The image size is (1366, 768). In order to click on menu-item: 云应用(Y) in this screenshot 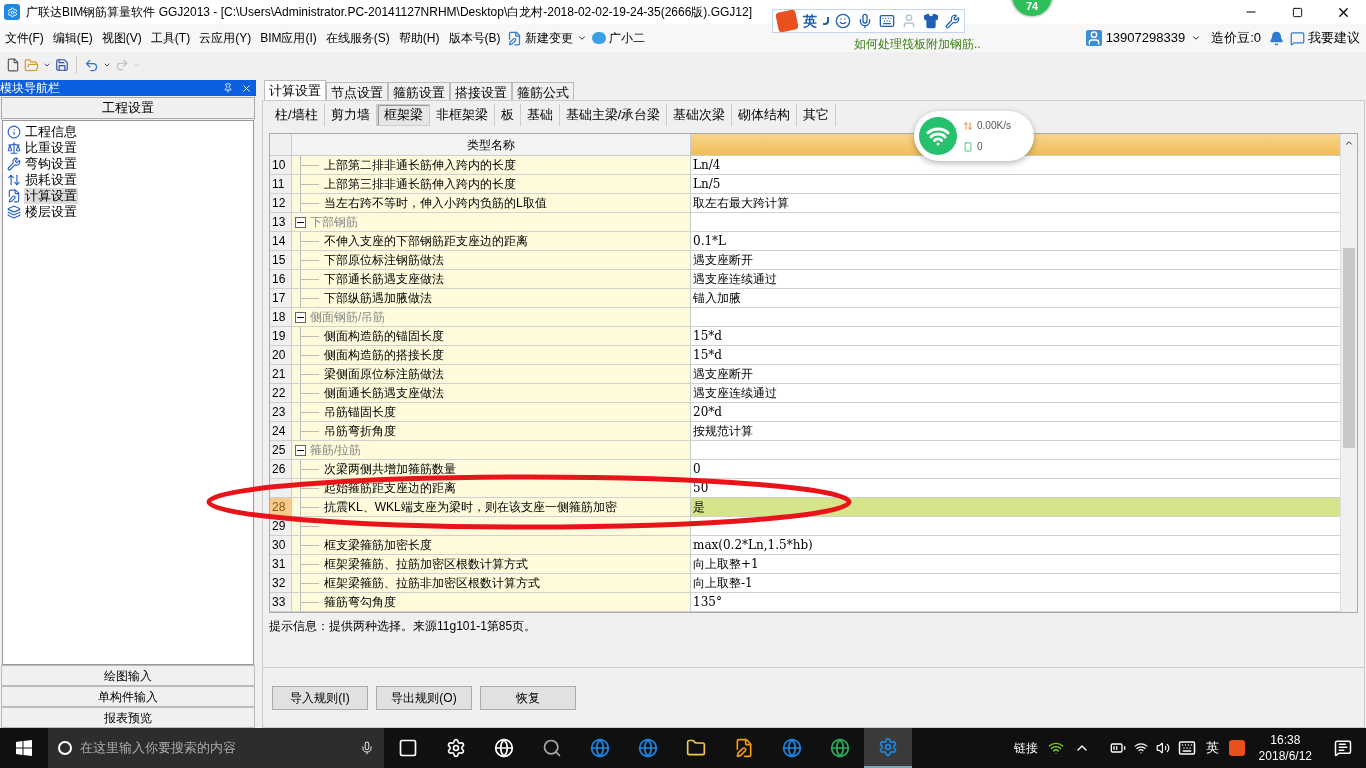, I will do `click(225, 38)`.